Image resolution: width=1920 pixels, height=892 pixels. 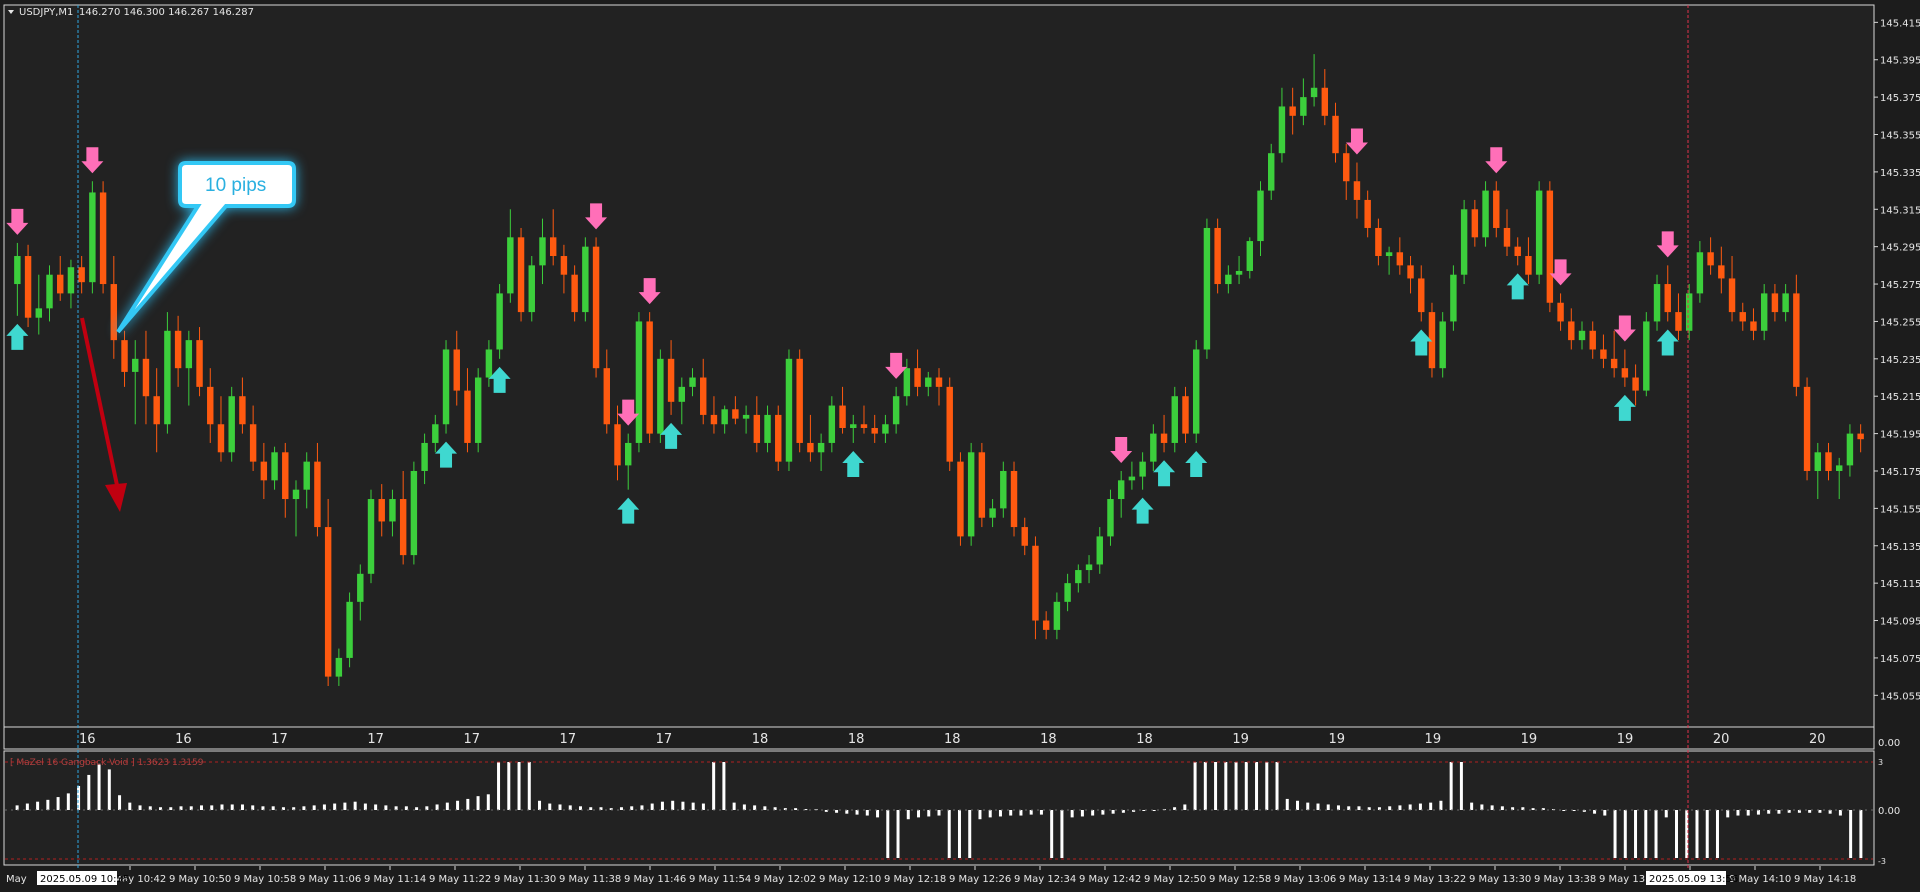 What do you see at coordinates (1900, 210) in the screenshot?
I see `price-tick-label: 145.315` at bounding box center [1900, 210].